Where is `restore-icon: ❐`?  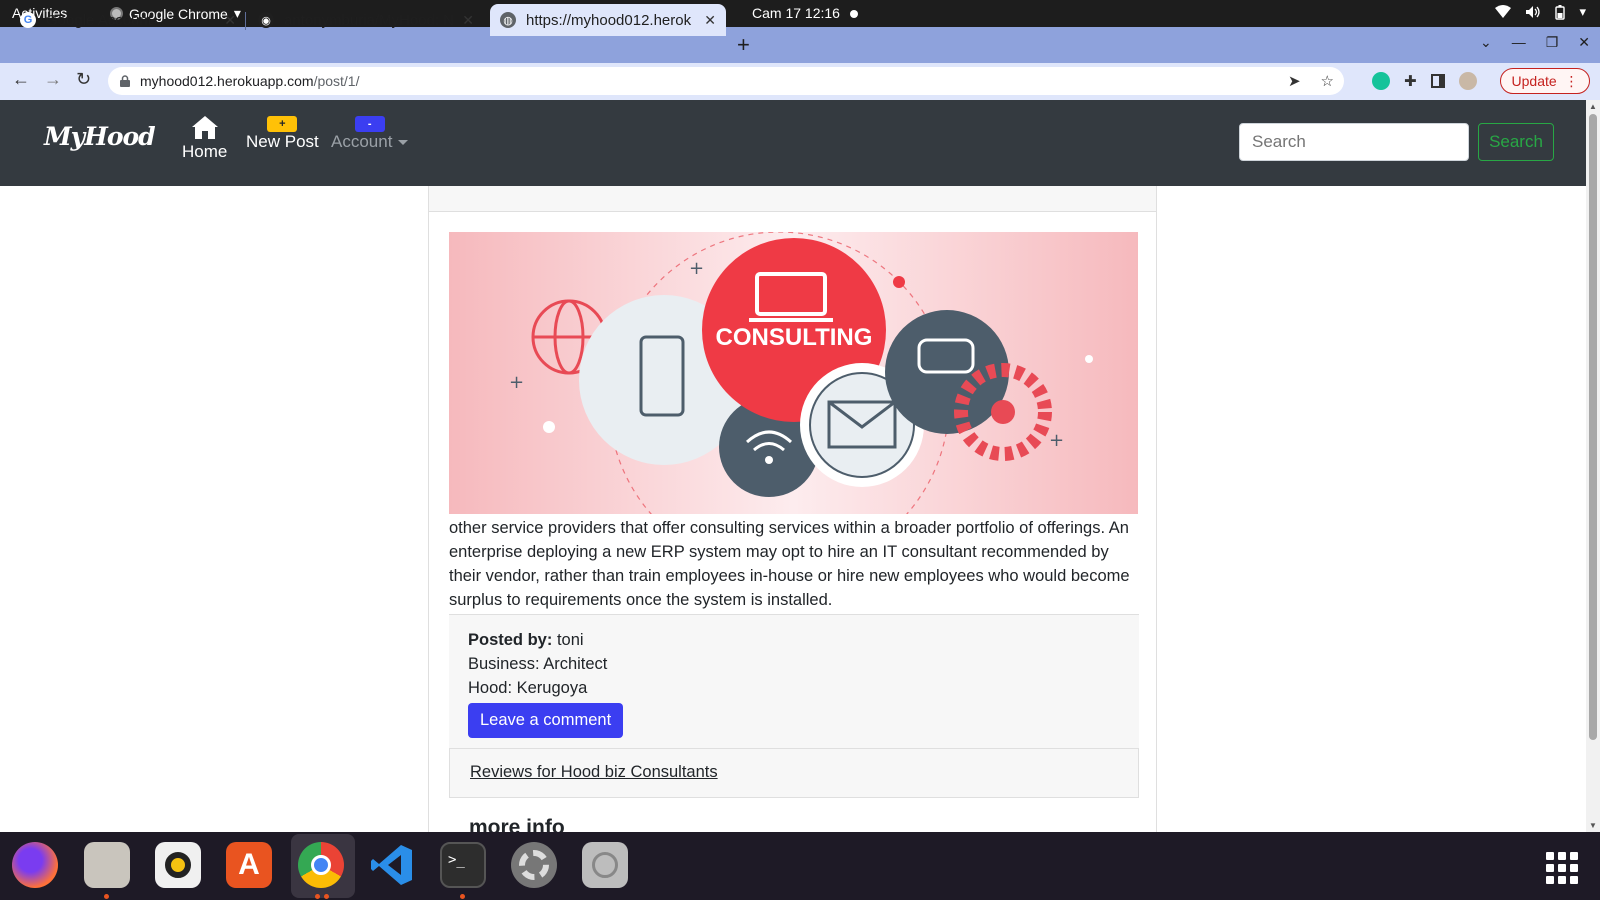
restore-icon: ❐ is located at coordinates (1552, 42).